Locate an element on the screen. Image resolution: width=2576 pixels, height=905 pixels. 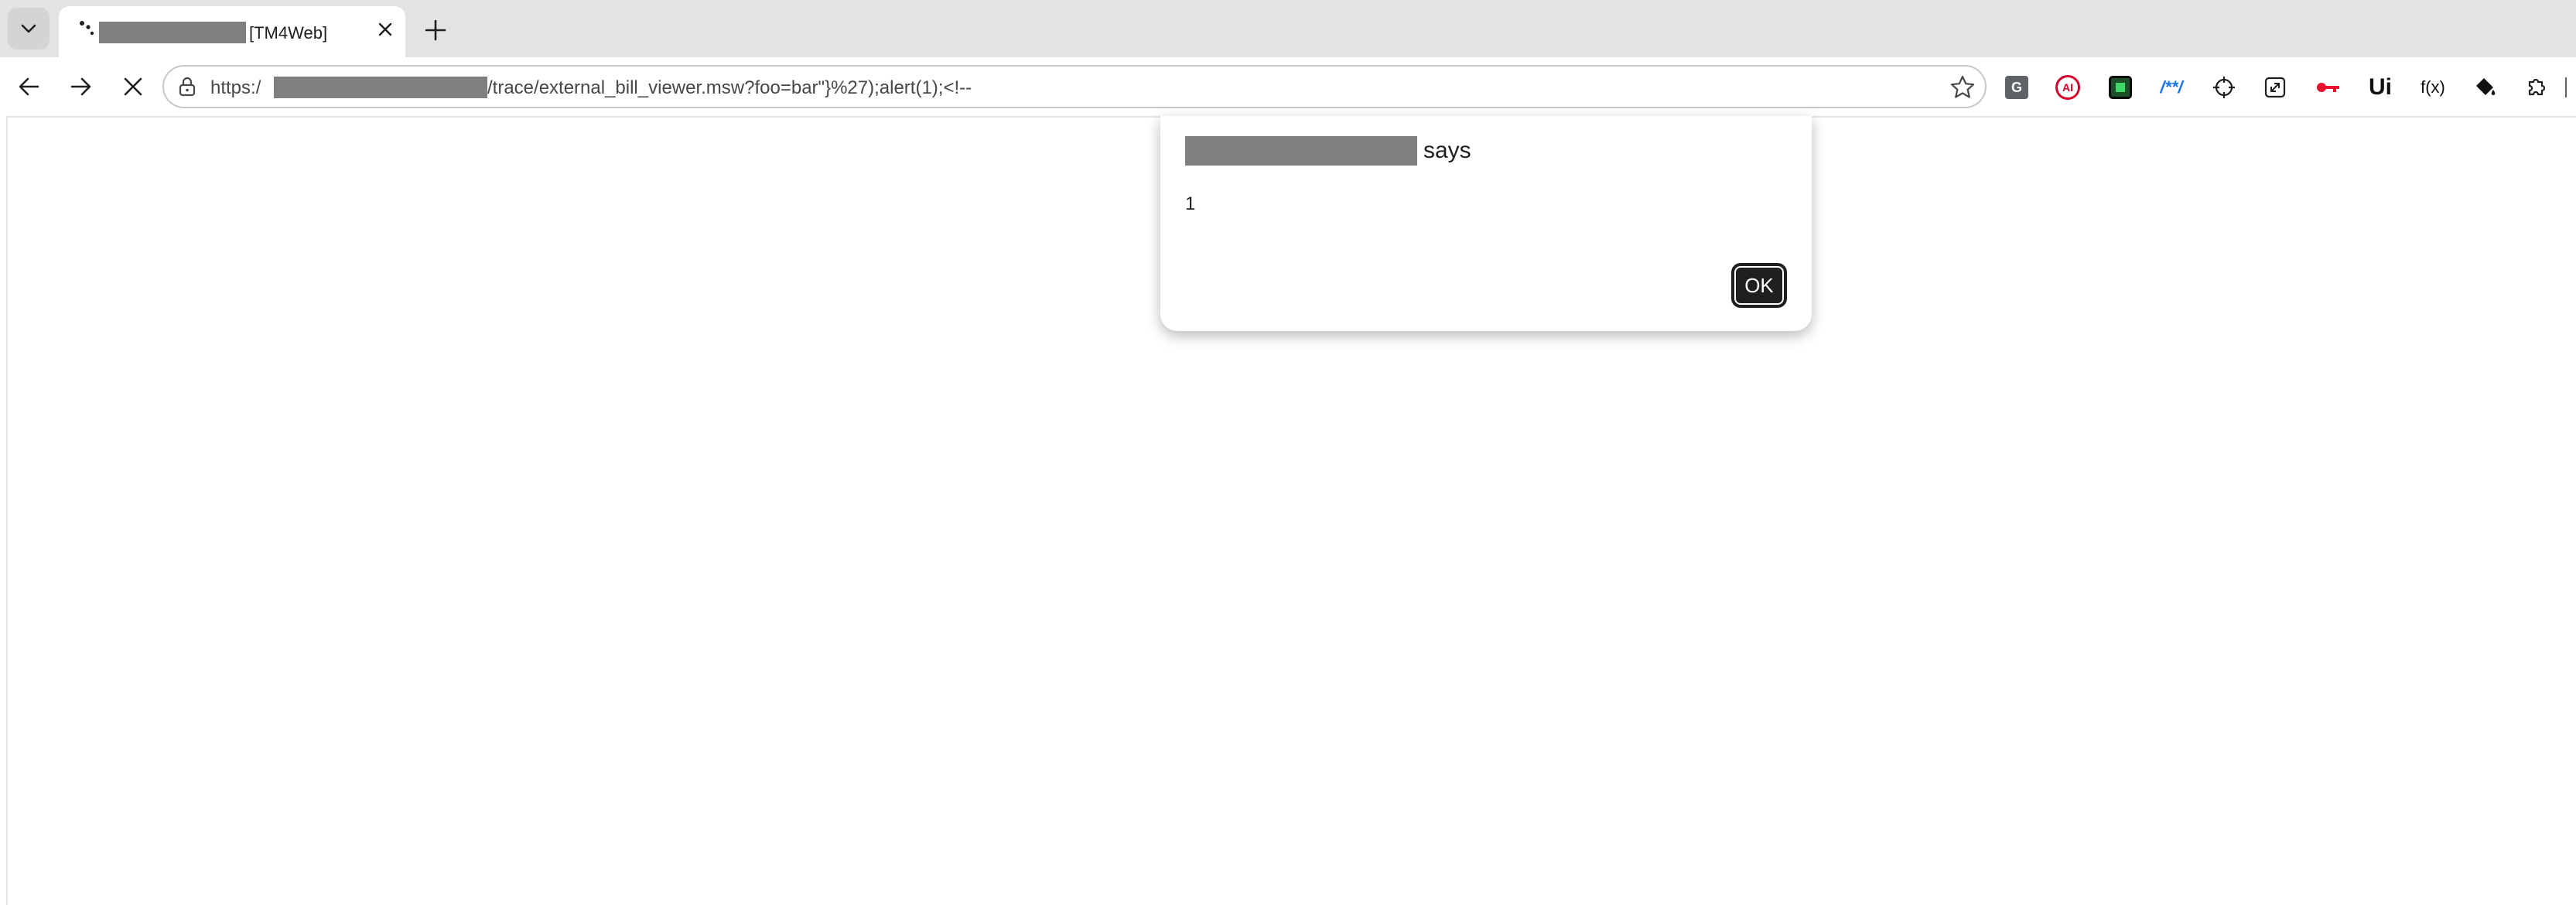
key-icon is located at coordinates (2328, 88).